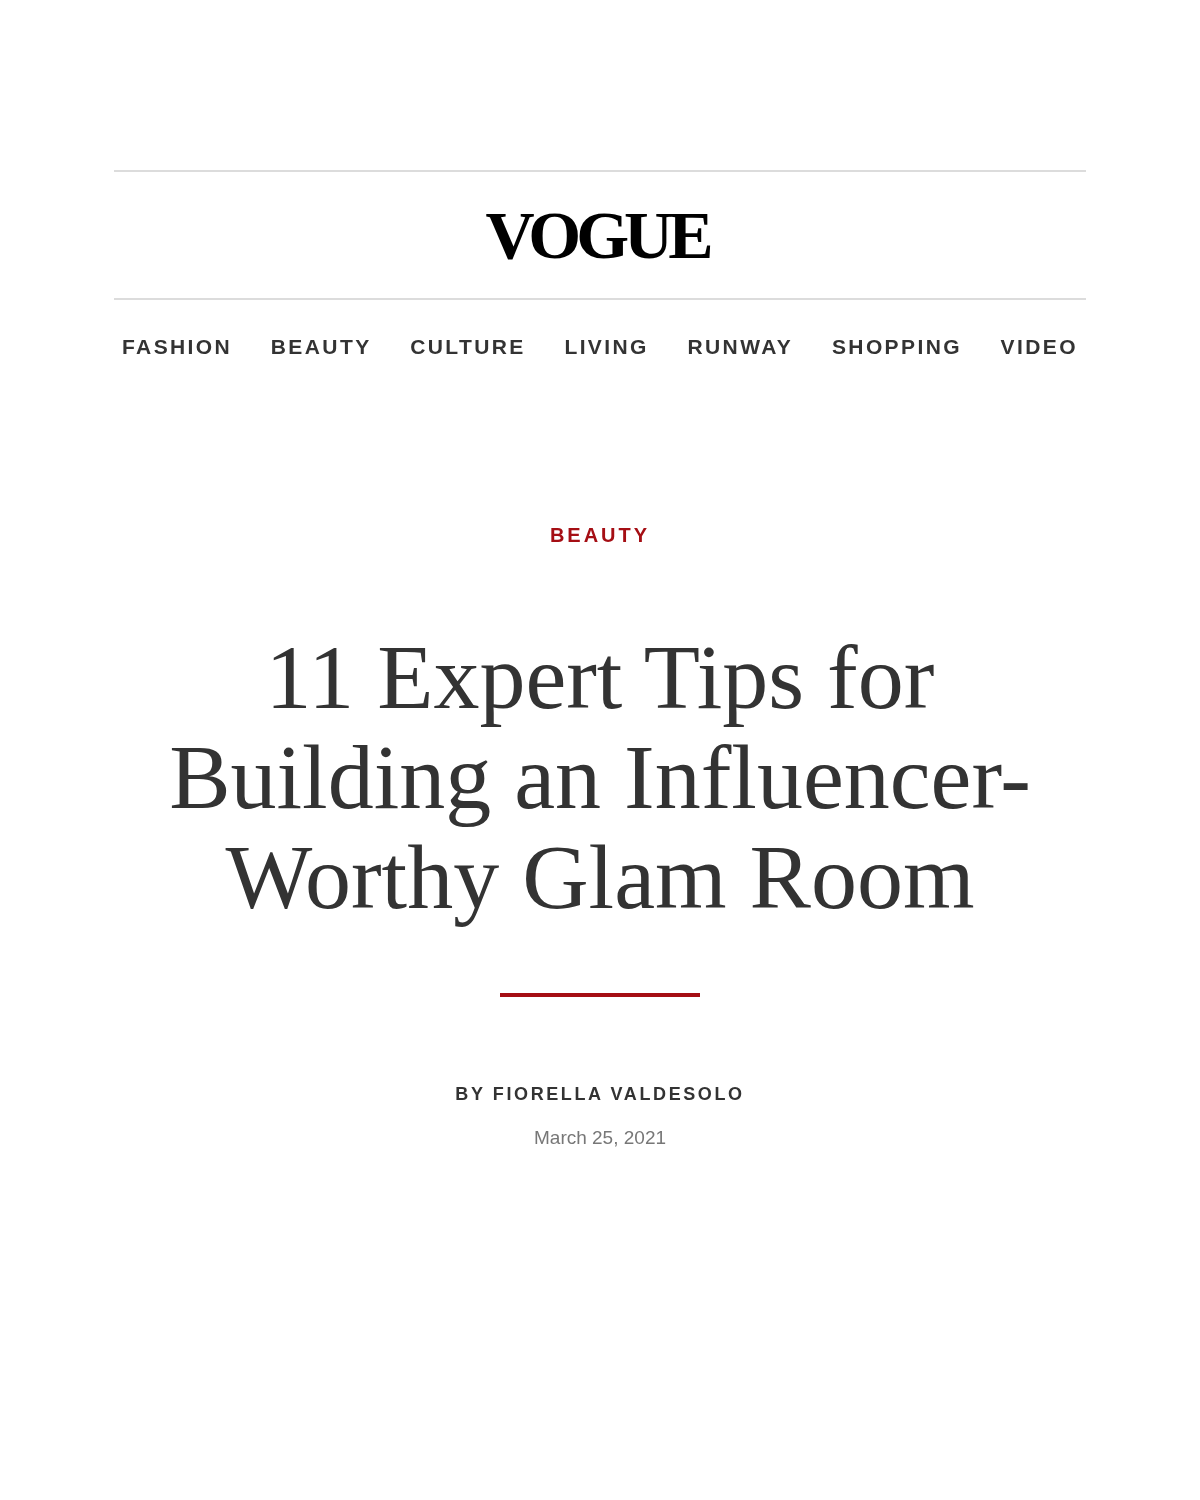 The width and height of the screenshot is (1200, 1500). Describe the element at coordinates (740, 347) in the screenshot. I see `nav-link: RUNWAY` at that location.